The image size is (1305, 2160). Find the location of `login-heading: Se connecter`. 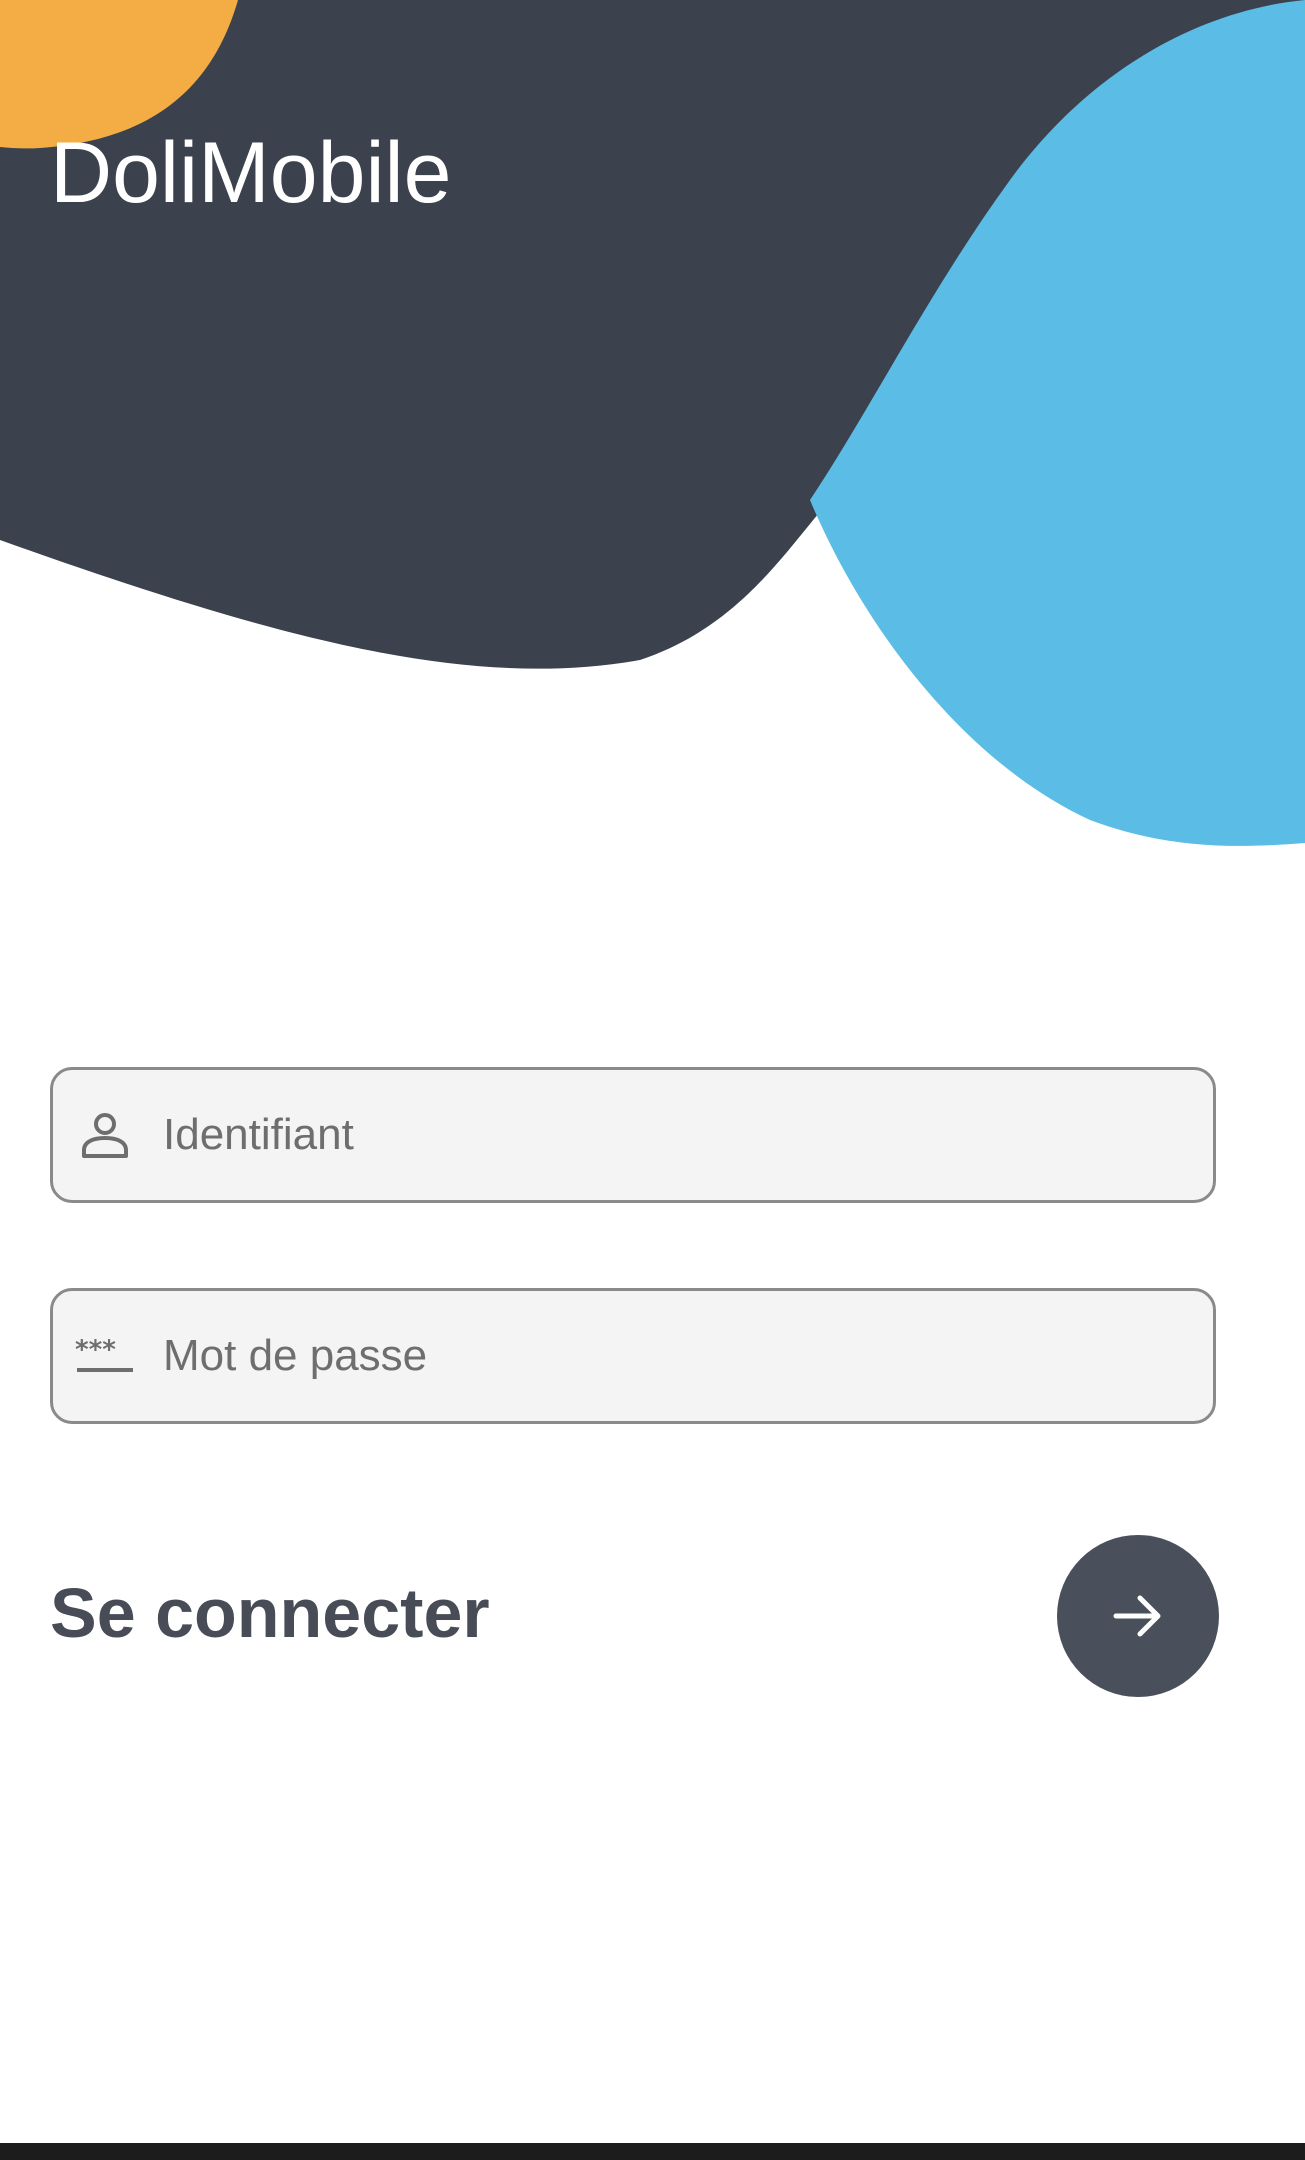

login-heading: Se connecter is located at coordinates (270, 1613).